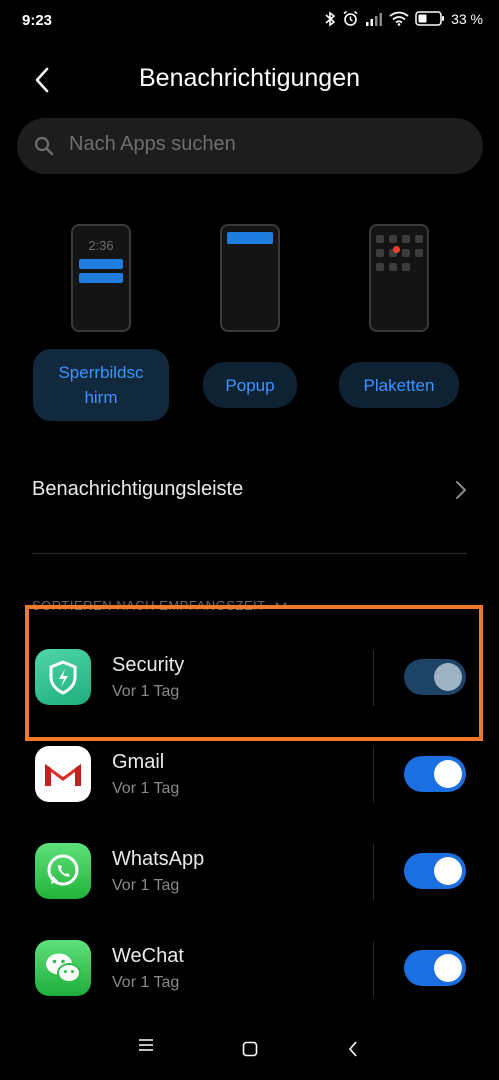  What do you see at coordinates (399, 18) in the screenshot?
I see `wifi-icon` at bounding box center [399, 18].